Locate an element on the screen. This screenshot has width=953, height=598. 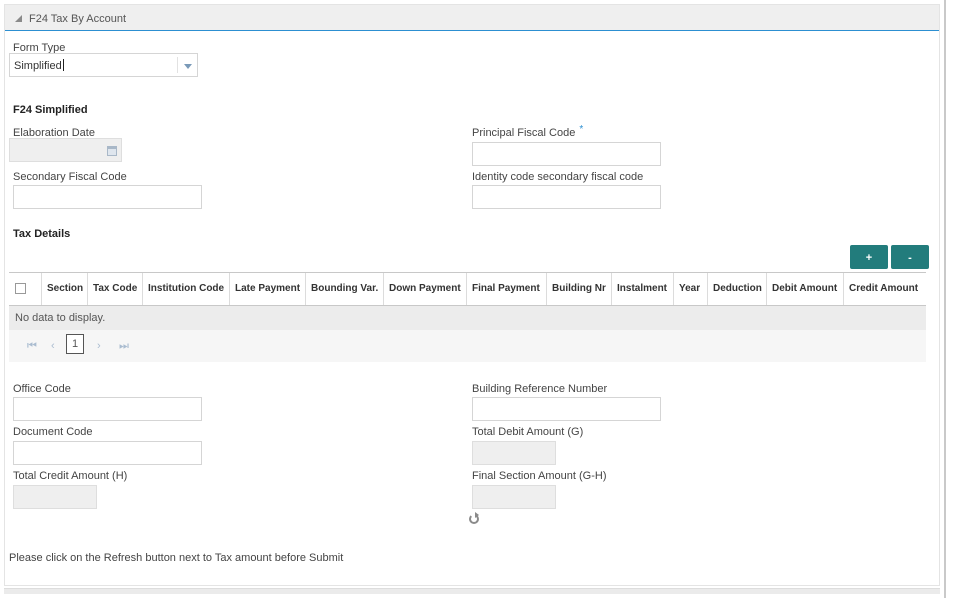
total-debit-amount-field is located at coordinates (514, 453).